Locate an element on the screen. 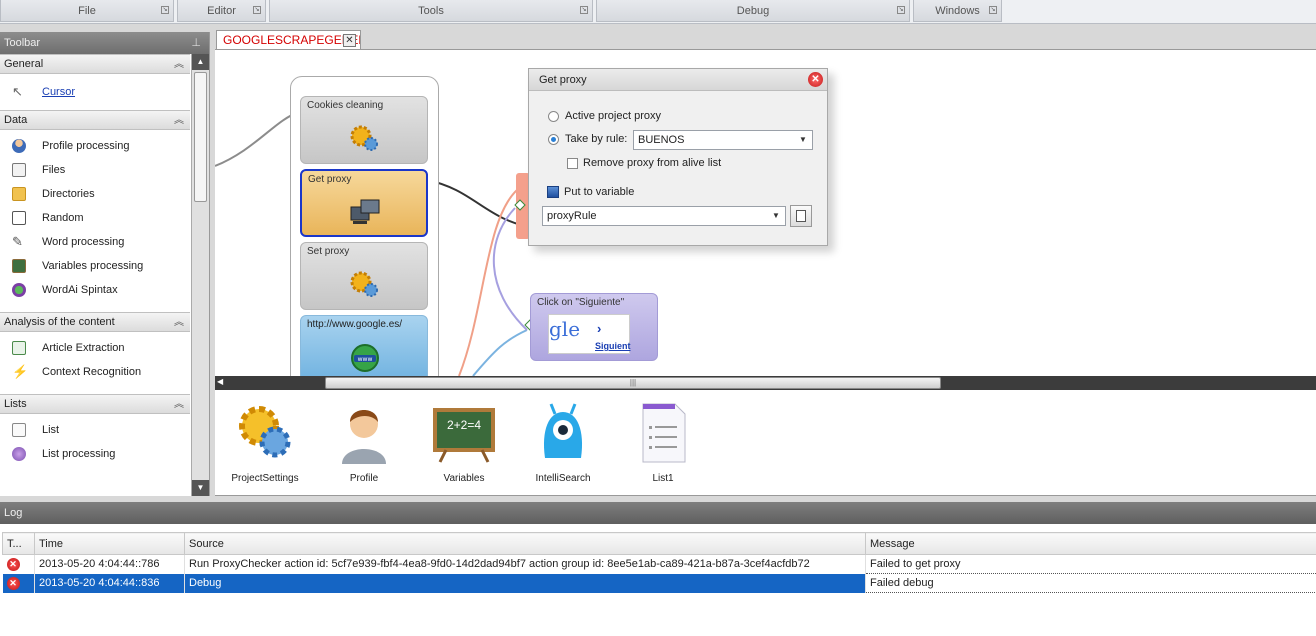 This screenshot has width=1316, height=636. rule-select: BUENOS ▼ is located at coordinates (723, 140).